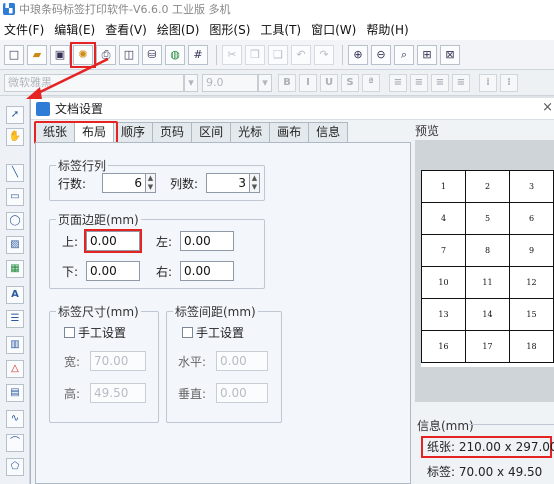 This screenshot has height=484, width=554. Describe the element at coordinates (15, 295) in the screenshot. I see `text-tool-icon: A` at that location.